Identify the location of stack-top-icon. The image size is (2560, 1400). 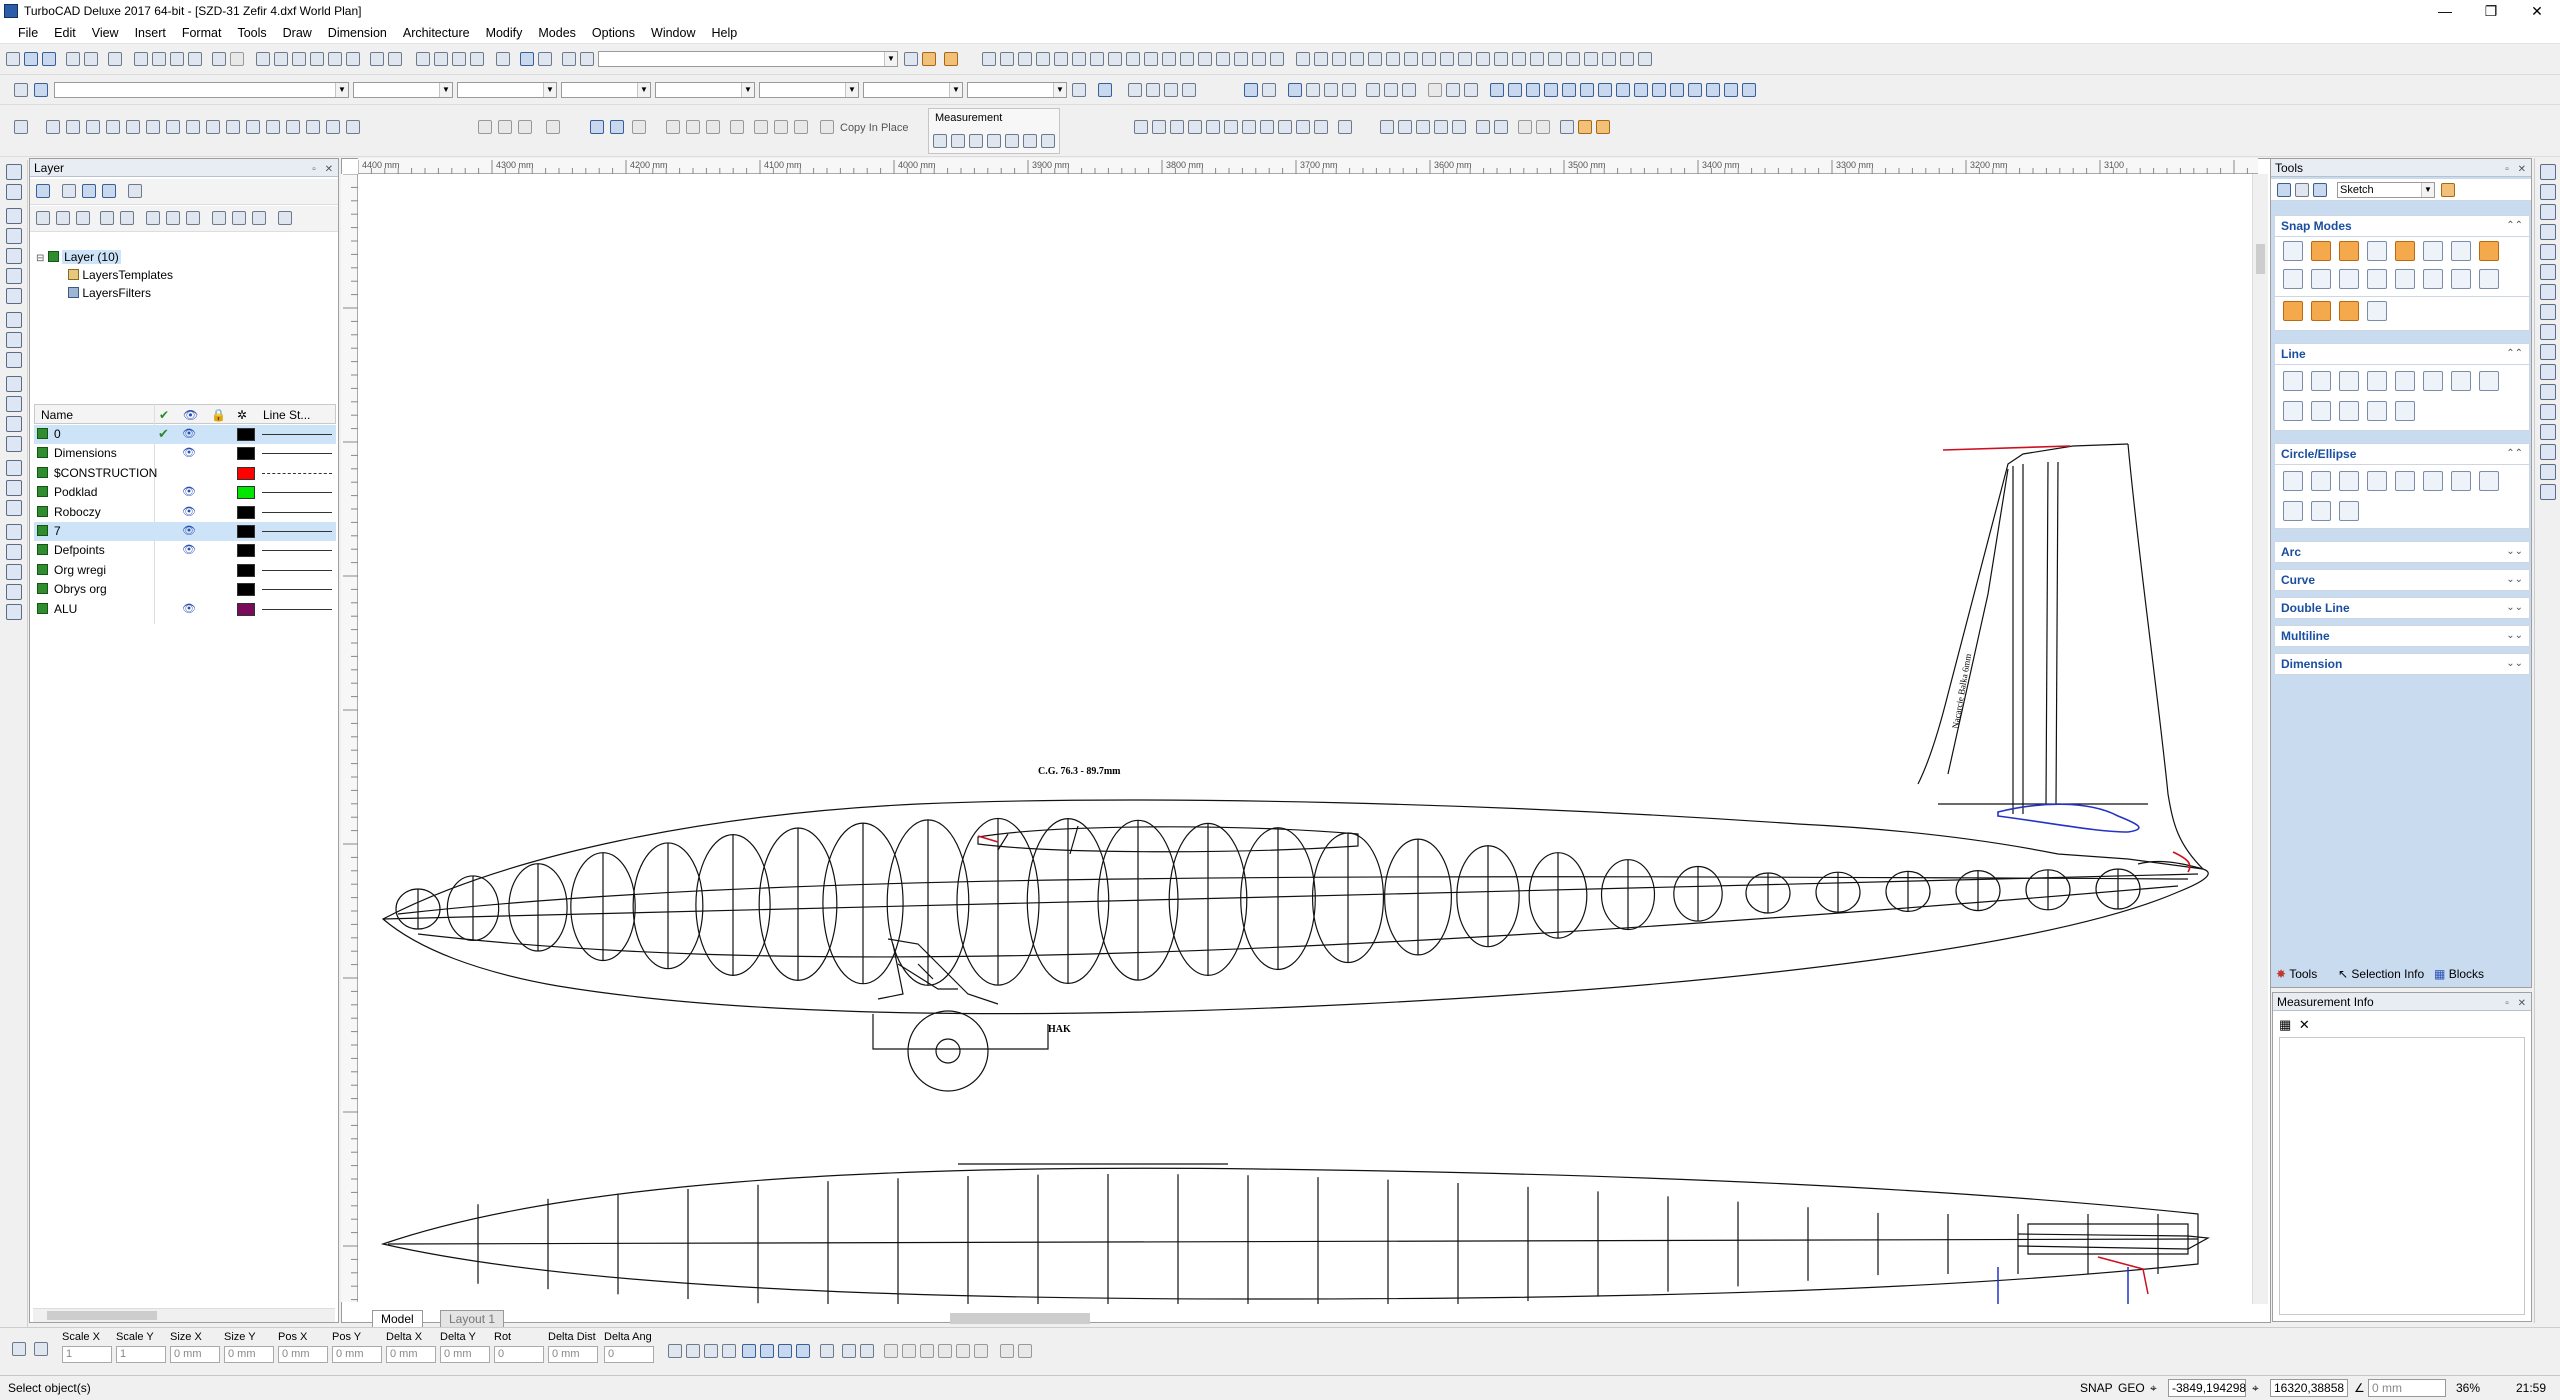
(1349, 90).